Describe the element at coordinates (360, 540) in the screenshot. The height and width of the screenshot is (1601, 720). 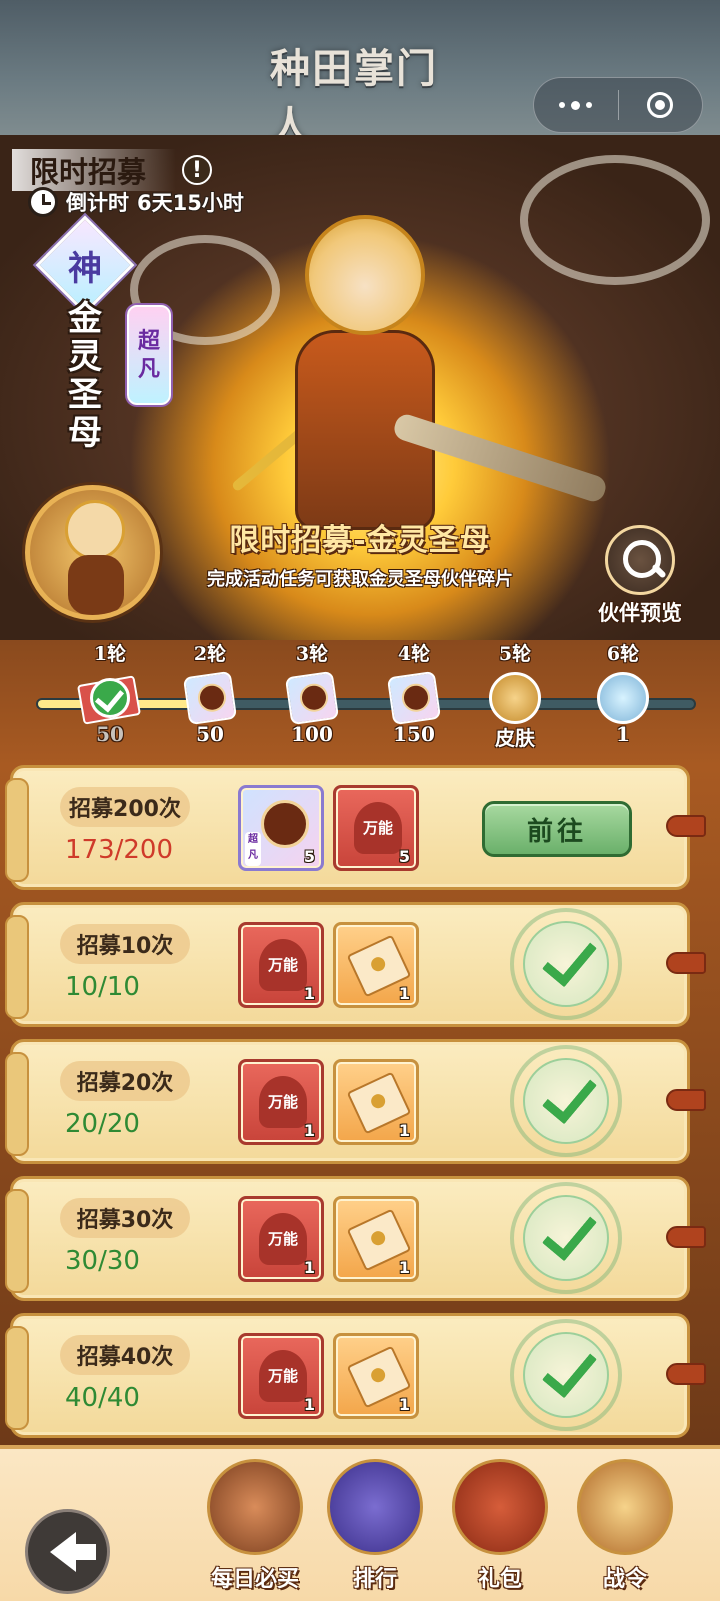
I see `banner-title: 限时招募-金灵圣母` at that location.